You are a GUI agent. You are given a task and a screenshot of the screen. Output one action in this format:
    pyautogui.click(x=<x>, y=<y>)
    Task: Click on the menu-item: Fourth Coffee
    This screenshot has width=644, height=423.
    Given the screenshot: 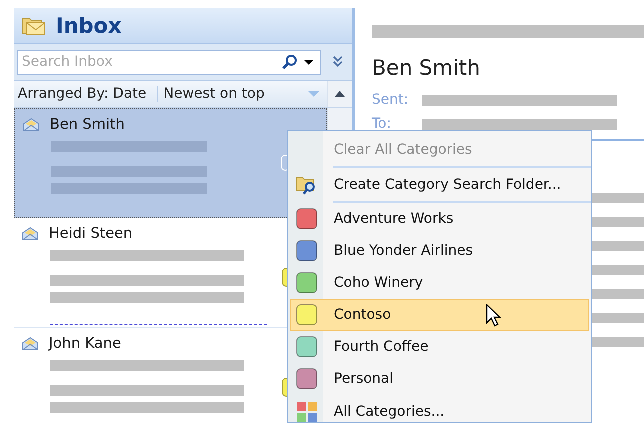 What is the action you would take?
    pyautogui.click(x=439, y=347)
    